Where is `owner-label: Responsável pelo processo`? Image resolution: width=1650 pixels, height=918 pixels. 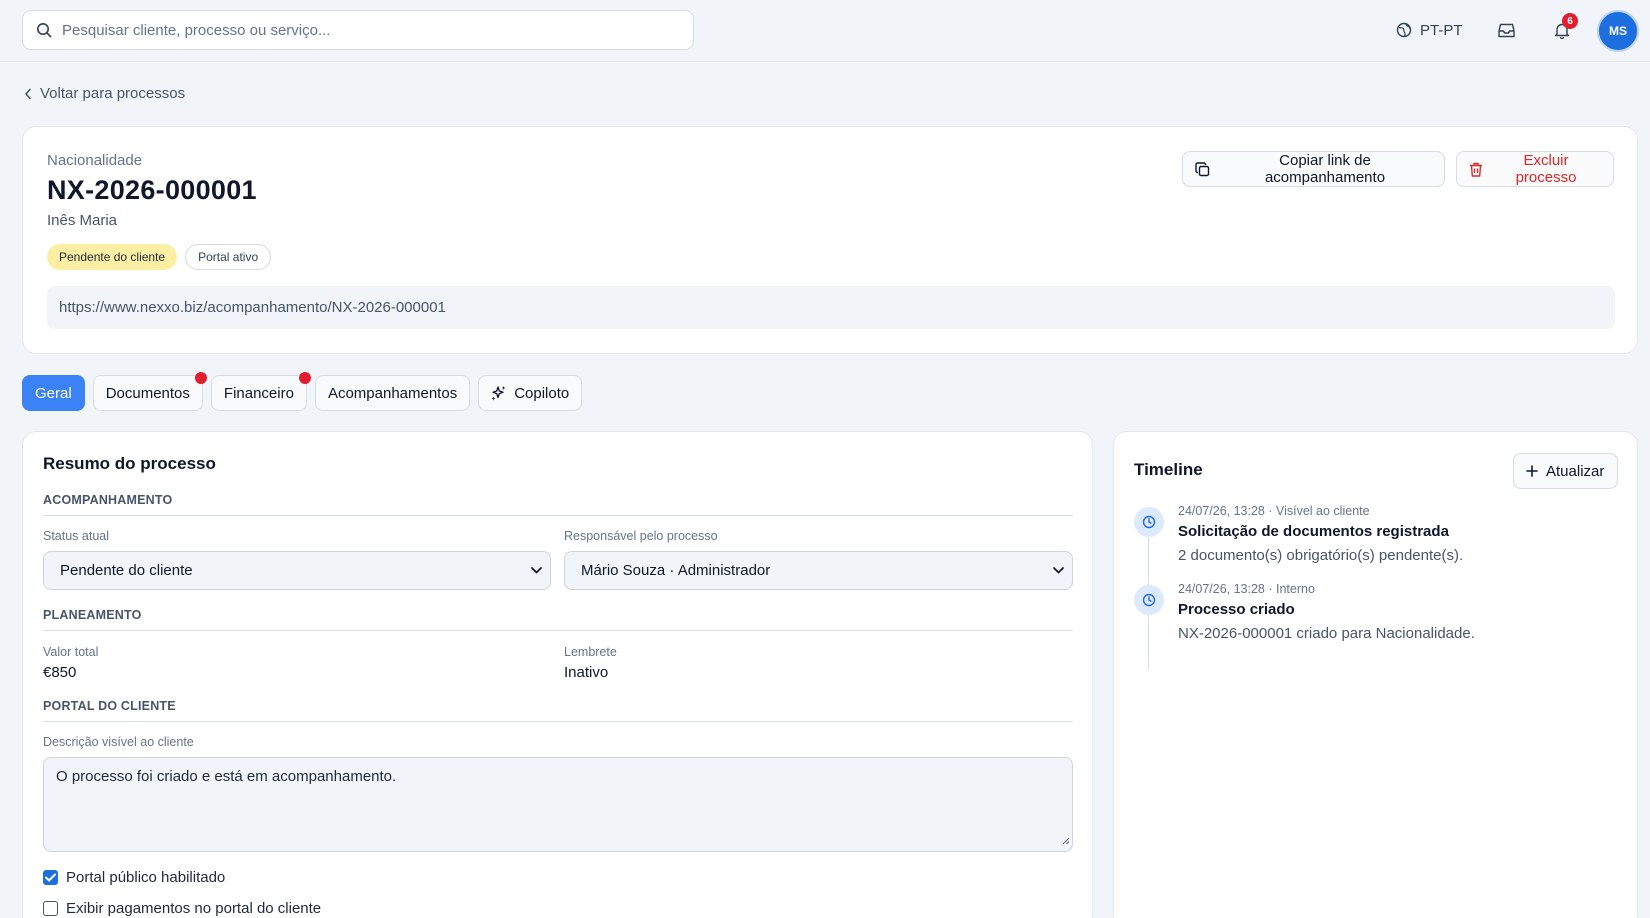
owner-label: Responsável pelo processo is located at coordinates (641, 536).